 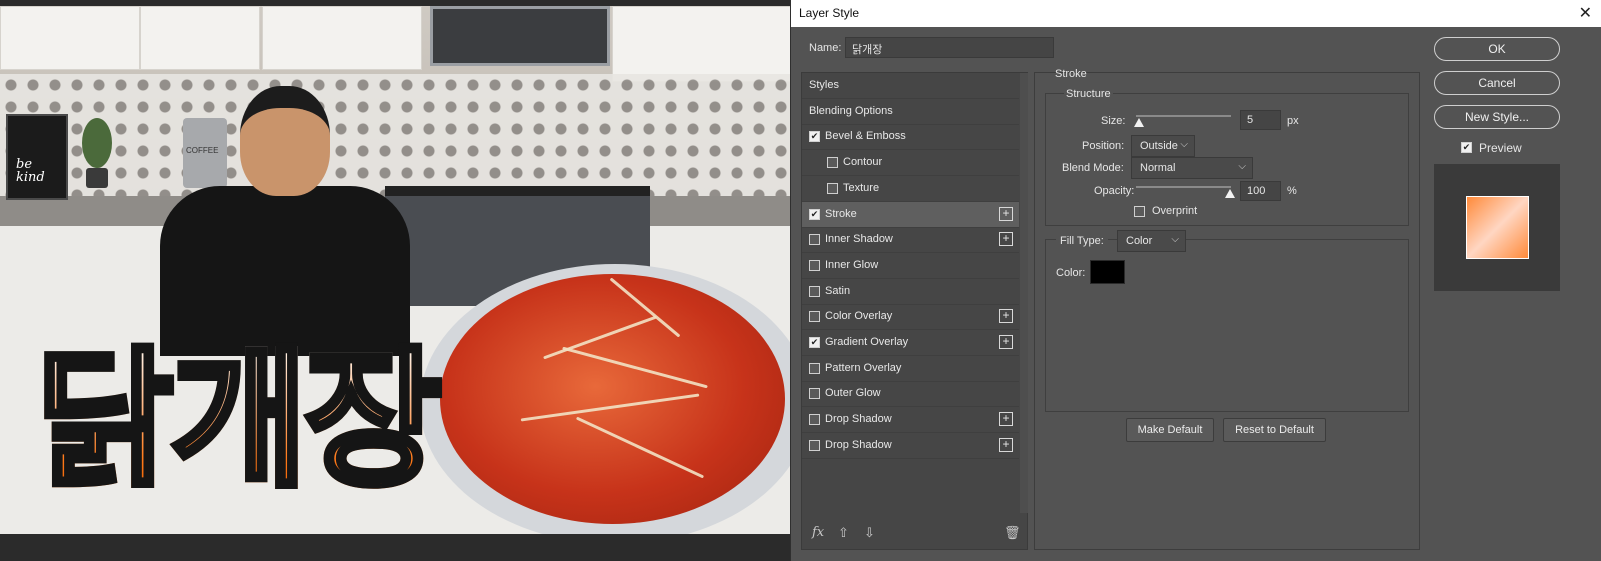 What do you see at coordinates (1024, 293) in the screenshot?
I see `styles-scrollbar` at bounding box center [1024, 293].